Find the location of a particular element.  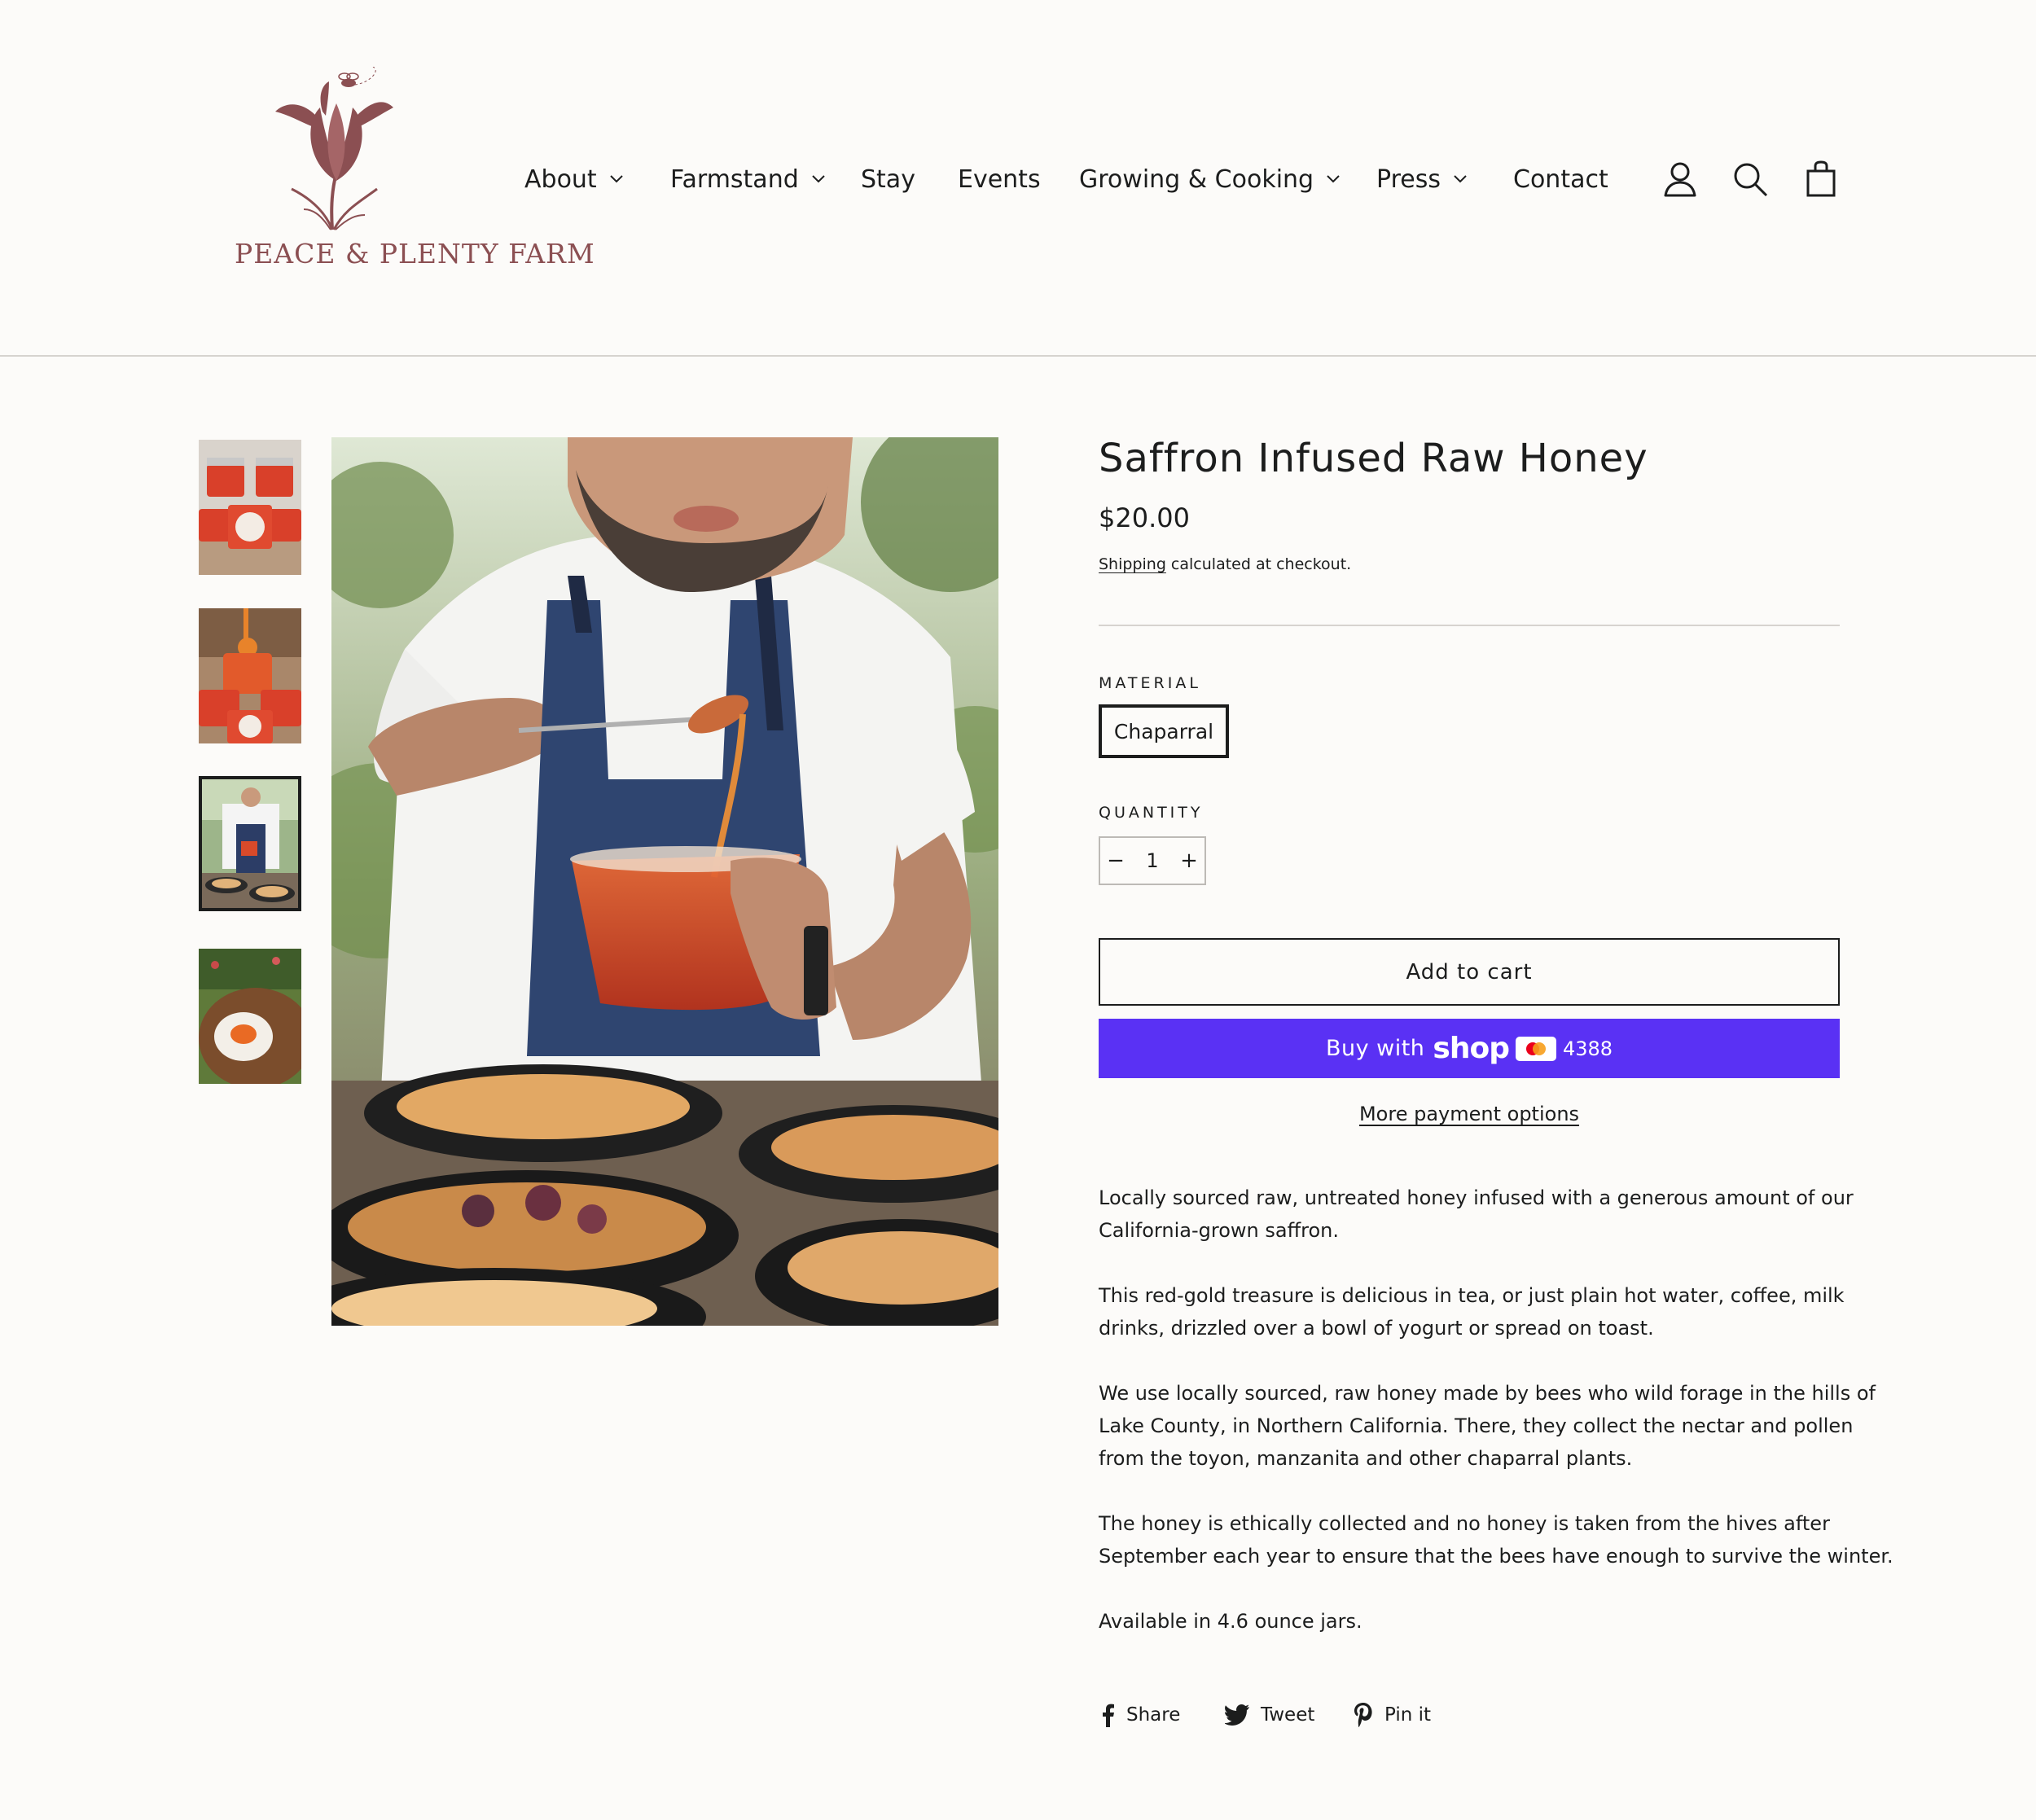

quantity-plus-button: + is located at coordinates (1189, 861).